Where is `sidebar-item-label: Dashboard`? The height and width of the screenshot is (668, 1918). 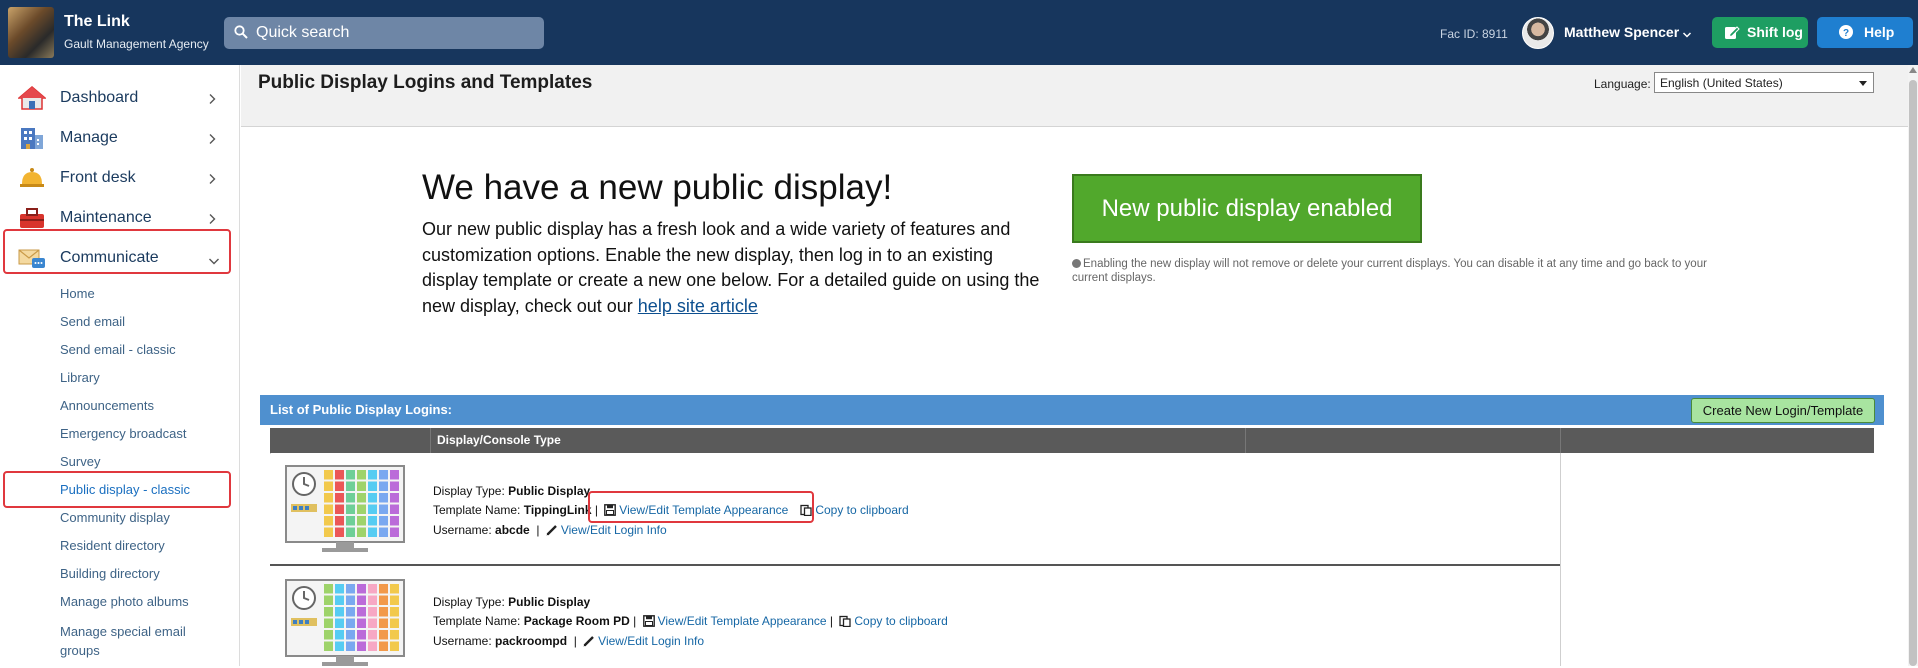 sidebar-item-label: Dashboard is located at coordinates (99, 97).